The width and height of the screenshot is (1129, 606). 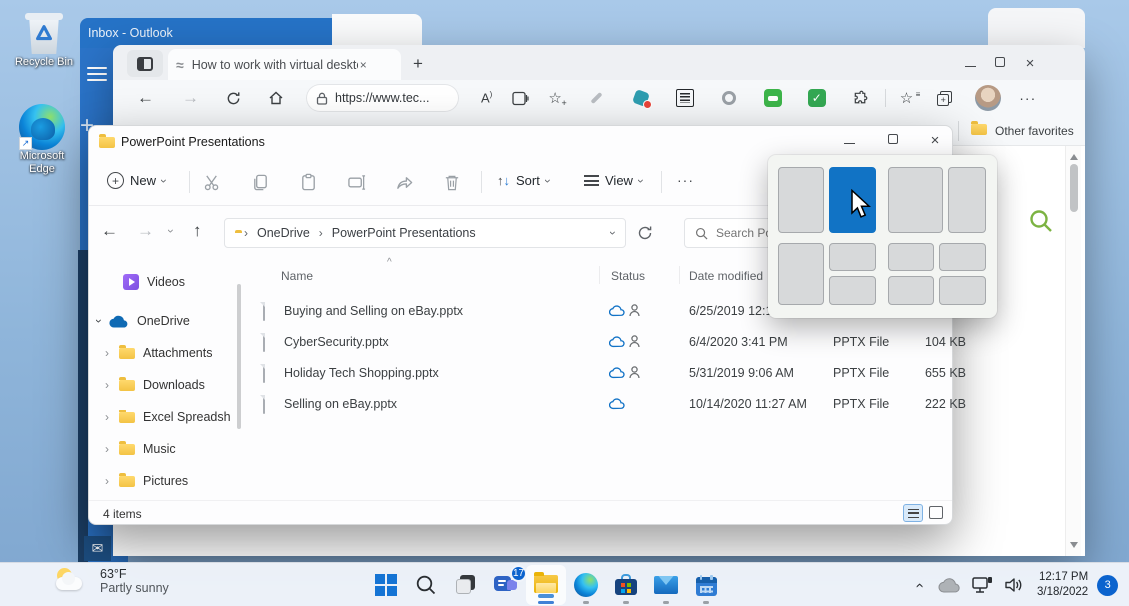 I want to click on new-tab-button: +, so click(x=418, y=64).